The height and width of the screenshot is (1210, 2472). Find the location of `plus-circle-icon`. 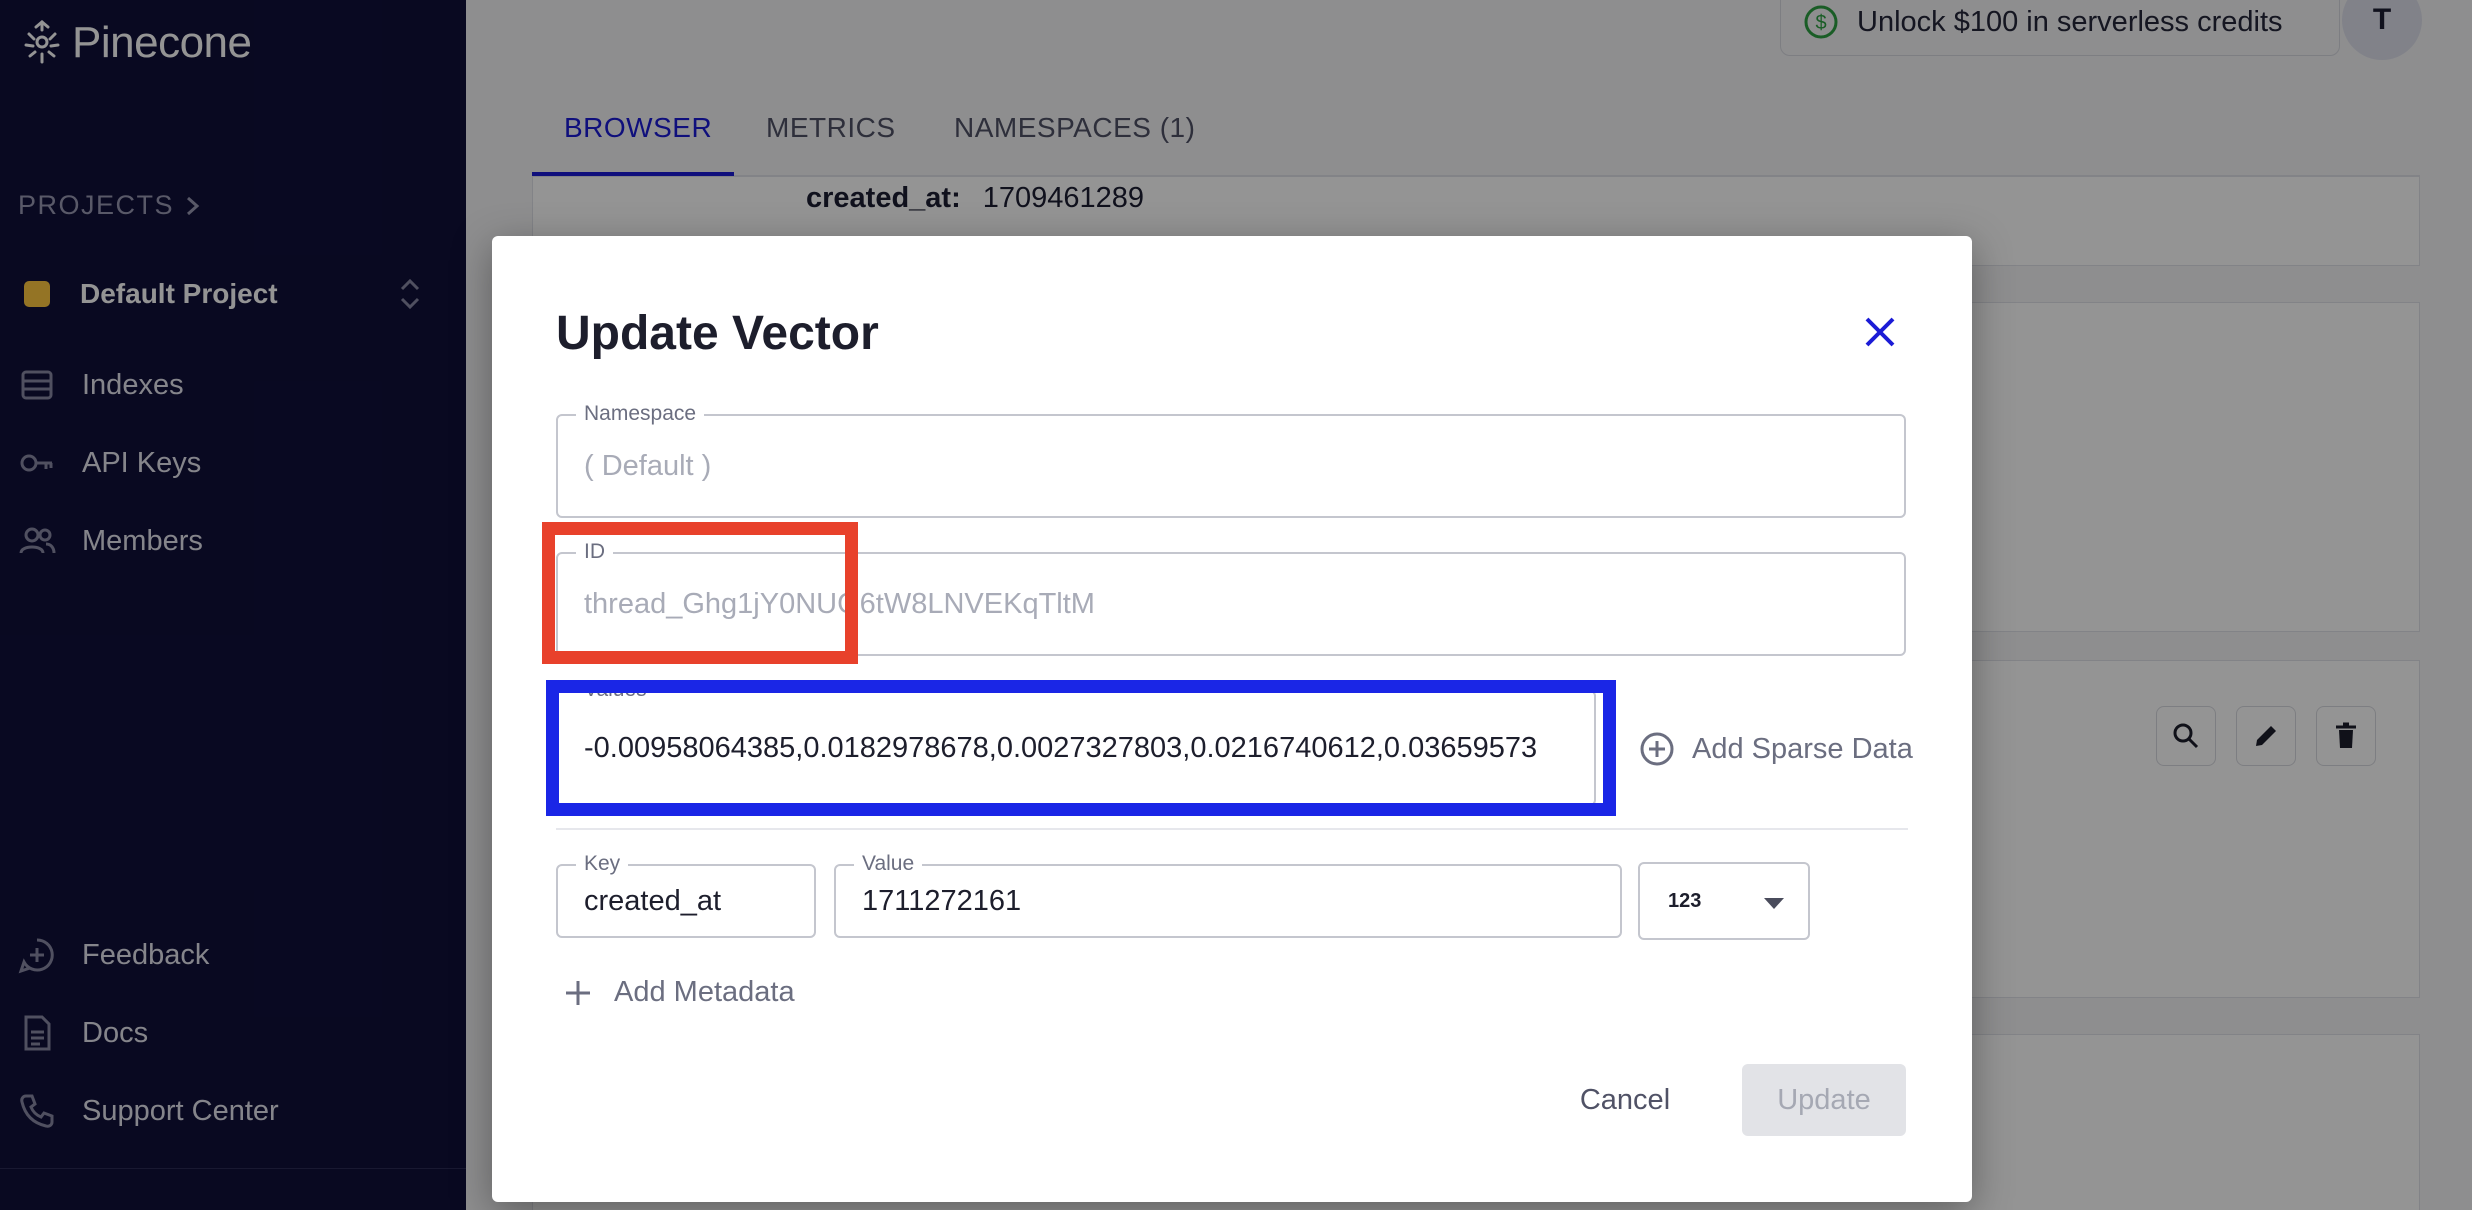

plus-circle-icon is located at coordinates (1657, 749).